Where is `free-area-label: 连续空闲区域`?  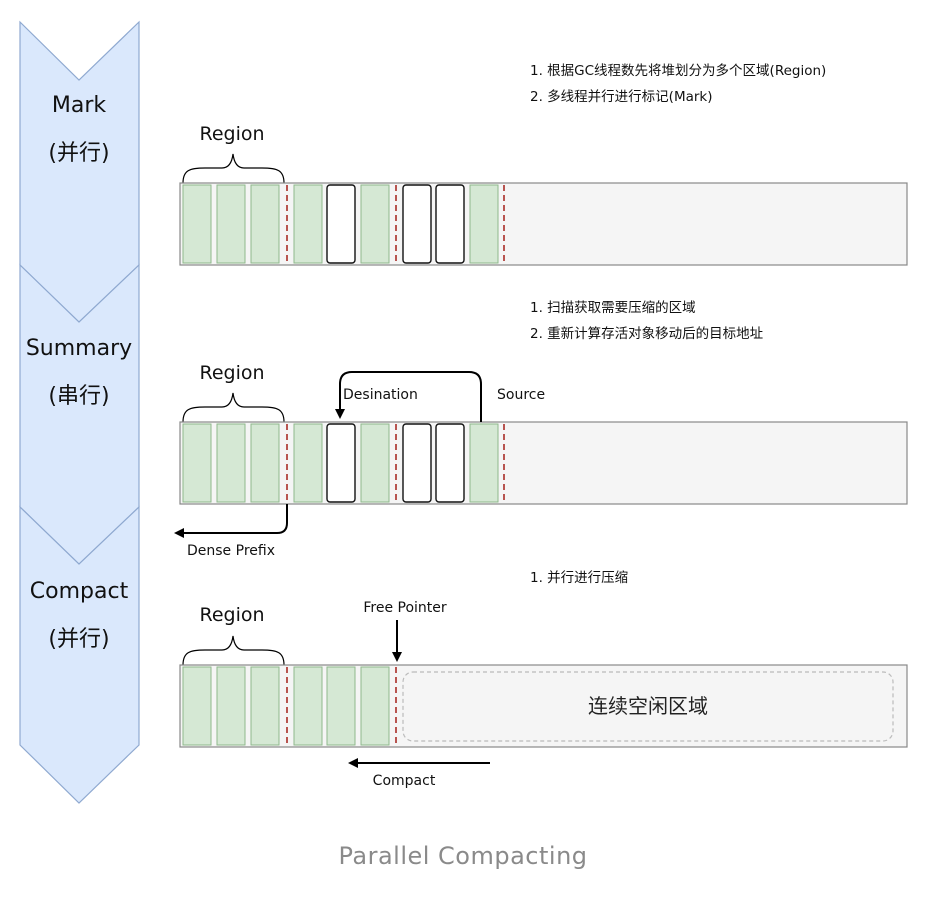
free-area-label: 连续空闲区域 is located at coordinates (648, 706).